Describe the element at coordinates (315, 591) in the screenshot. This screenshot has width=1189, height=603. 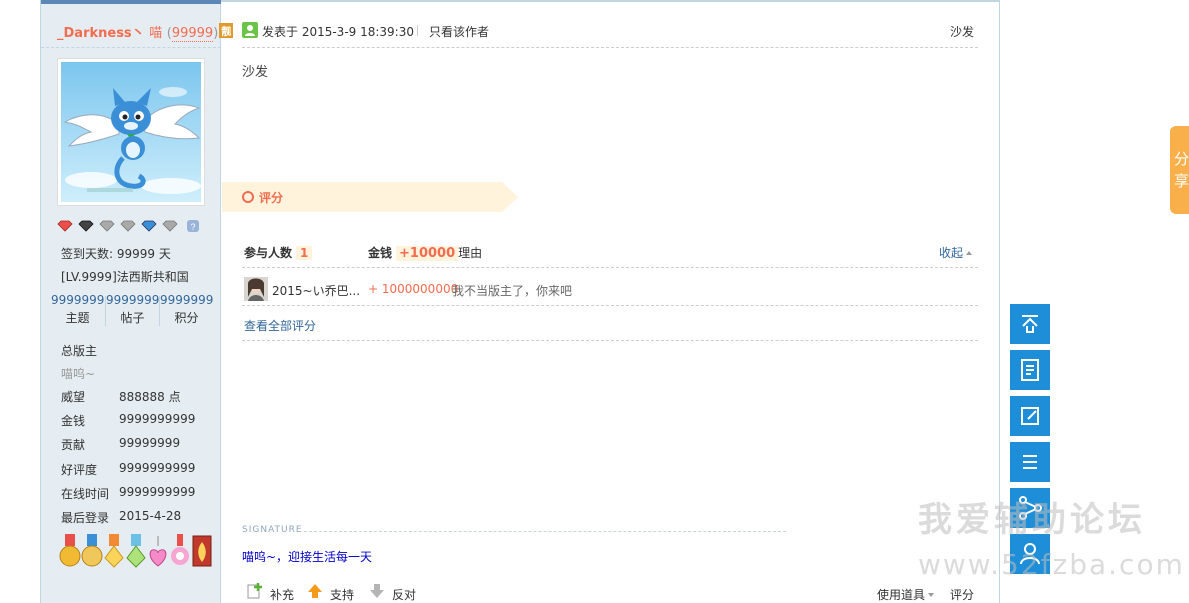
I see `thumb-up-arrow-icon` at that location.